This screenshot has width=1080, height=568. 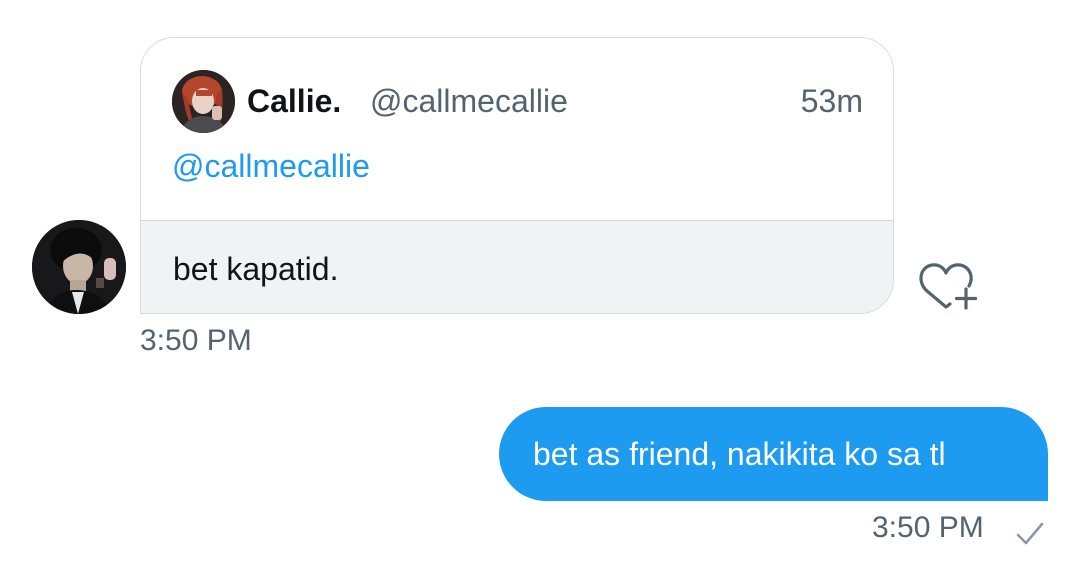 I want to click on checkmark-icon, so click(x=1030, y=533).